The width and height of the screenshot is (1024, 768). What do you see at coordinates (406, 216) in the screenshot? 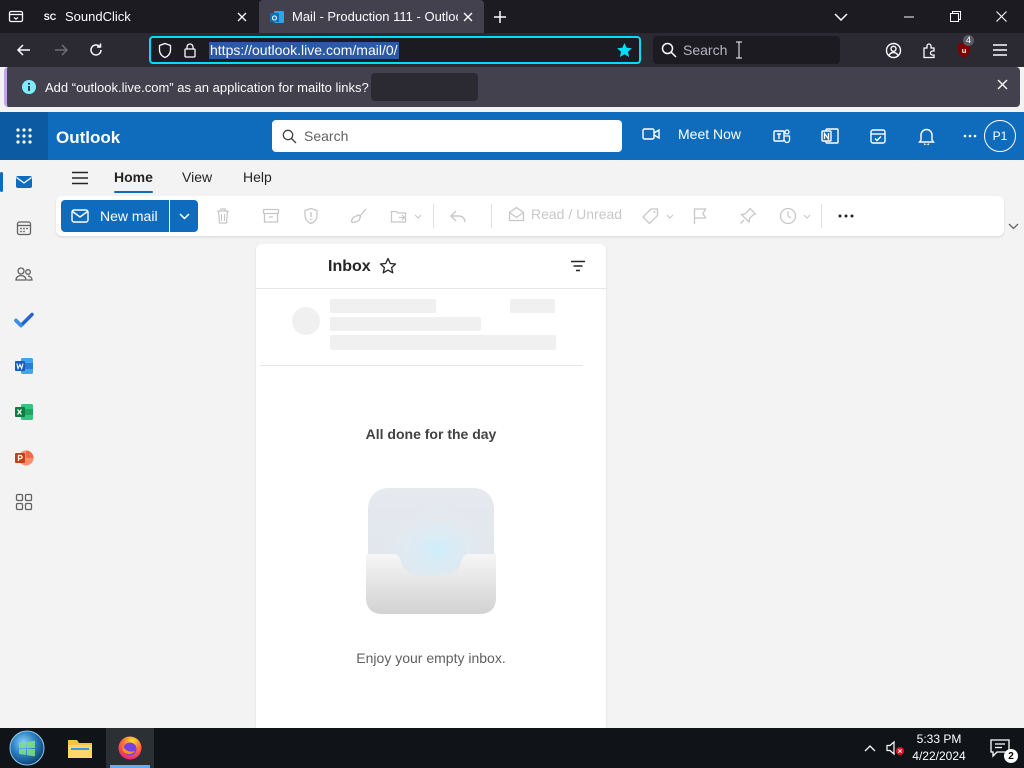
I see `move-to-button` at bounding box center [406, 216].